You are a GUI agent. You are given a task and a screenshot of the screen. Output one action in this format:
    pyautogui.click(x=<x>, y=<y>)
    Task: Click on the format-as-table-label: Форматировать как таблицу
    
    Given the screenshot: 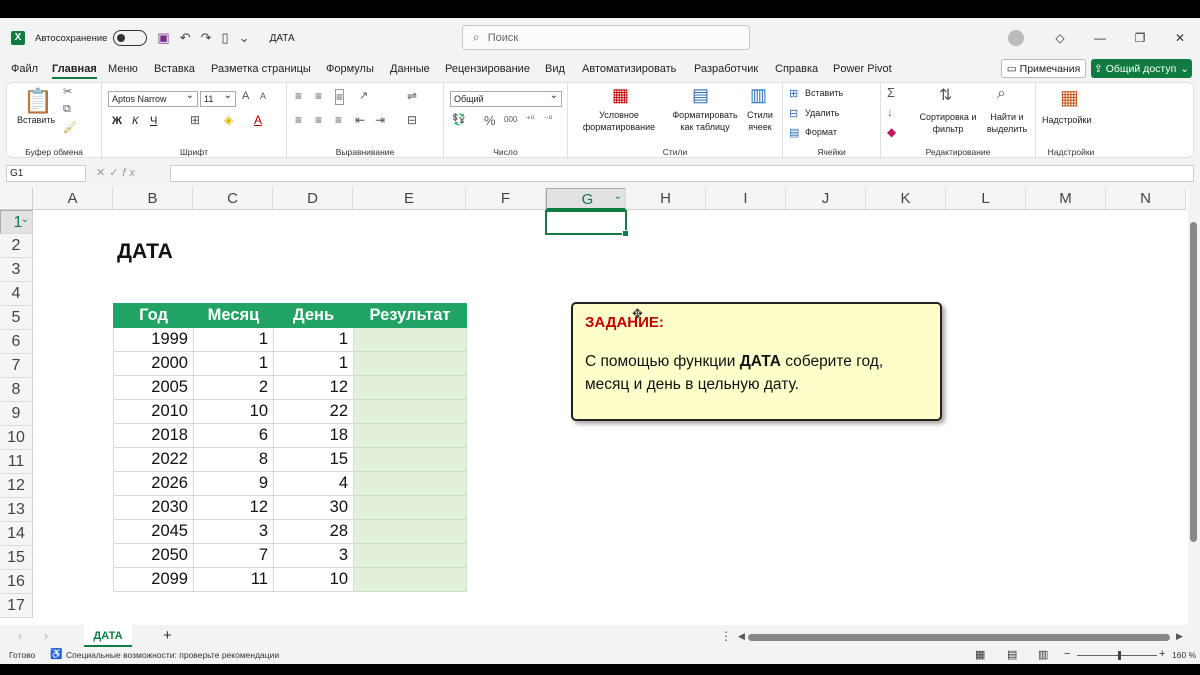 What is the action you would take?
    pyautogui.click(x=705, y=121)
    